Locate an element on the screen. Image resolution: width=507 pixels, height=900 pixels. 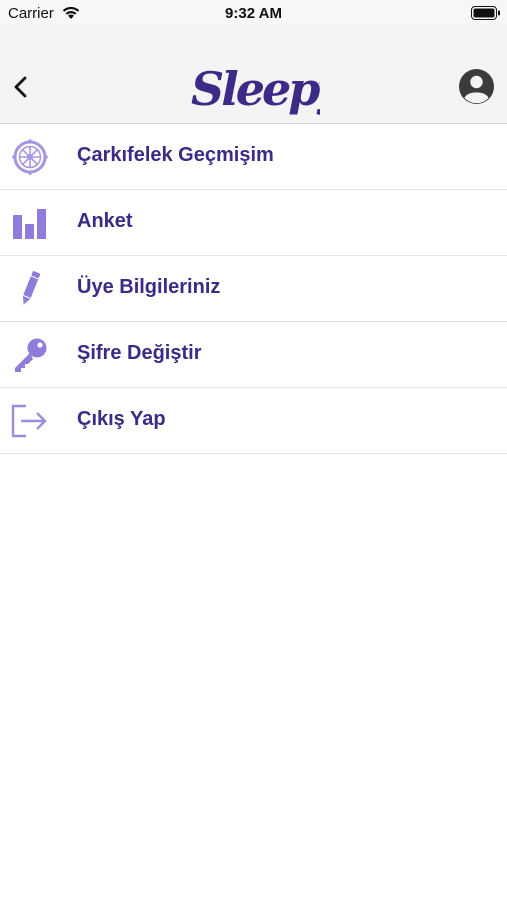
pencil-icon is located at coordinates (31, 288).